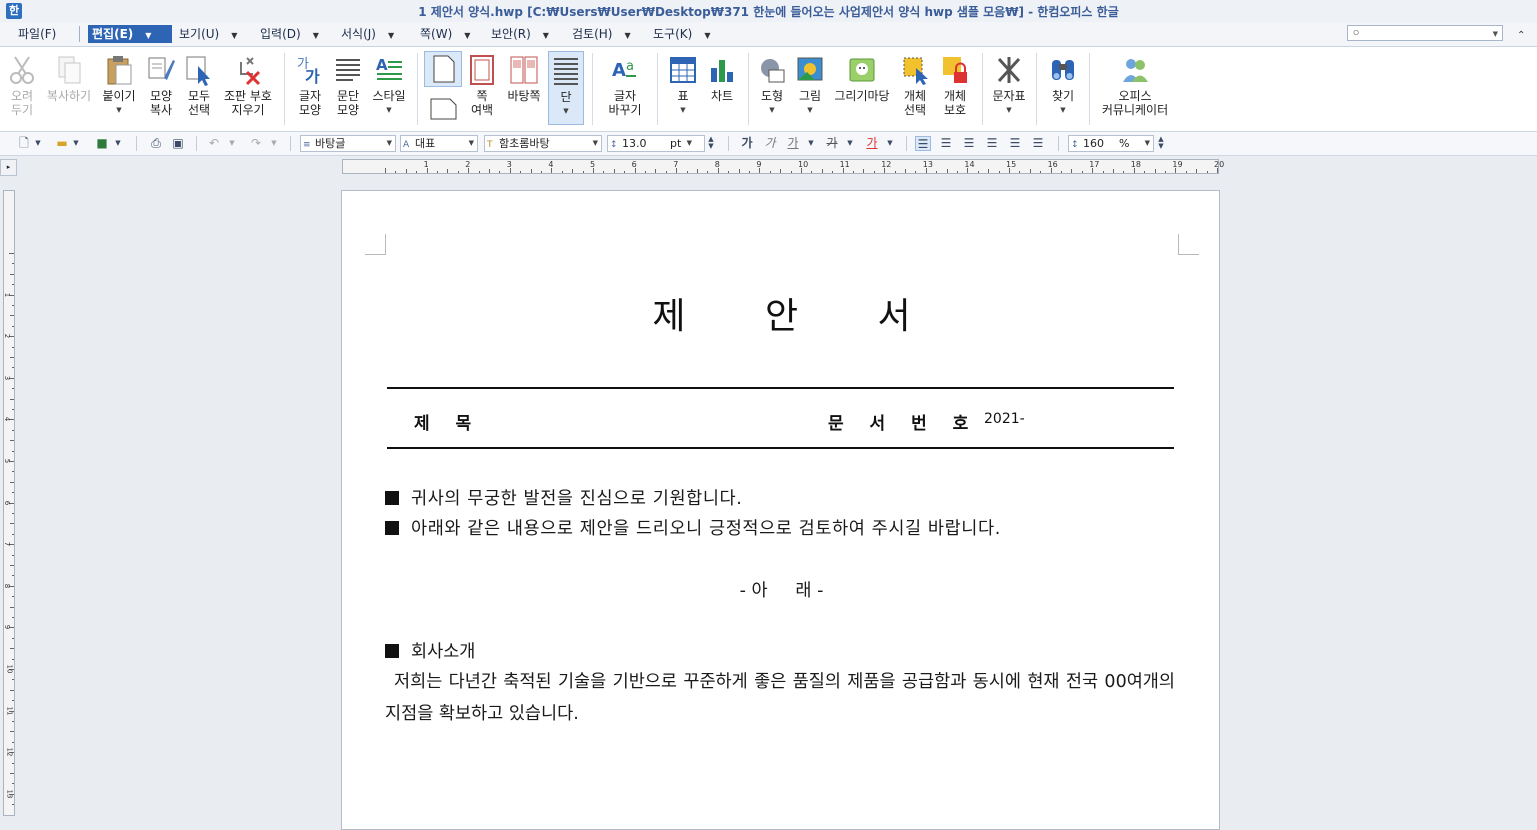  Describe the element at coordinates (1063, 88) in the screenshot. I see `find-button: 찾기 ▼` at that location.